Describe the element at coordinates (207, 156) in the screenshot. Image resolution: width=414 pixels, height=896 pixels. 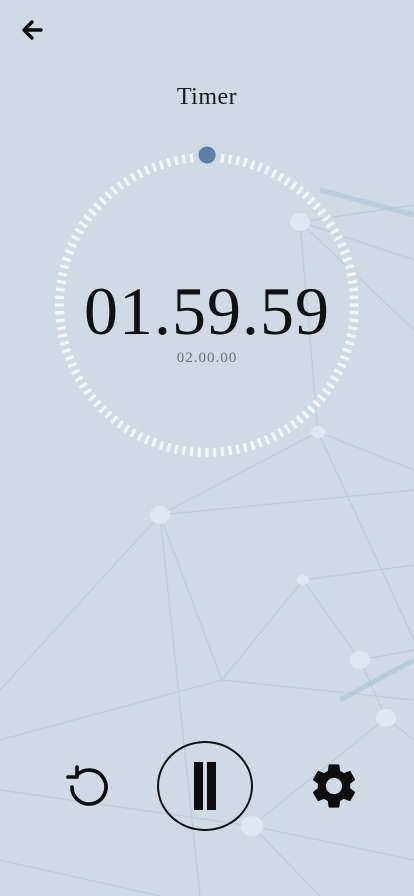
I see `progress-knob` at that location.